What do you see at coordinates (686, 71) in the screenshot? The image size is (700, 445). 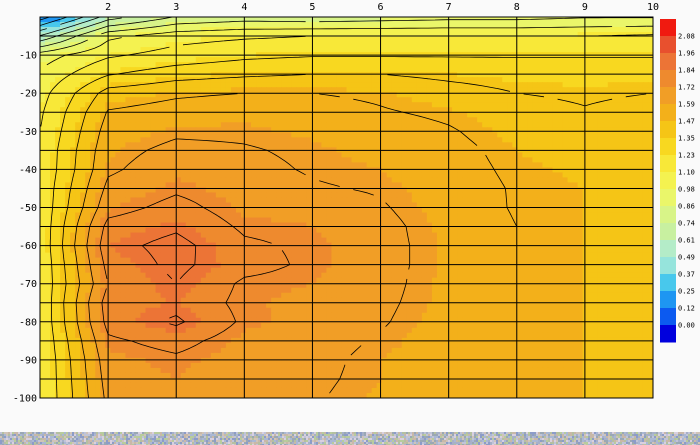 I see `colorbar-tick-label: 1.84` at bounding box center [686, 71].